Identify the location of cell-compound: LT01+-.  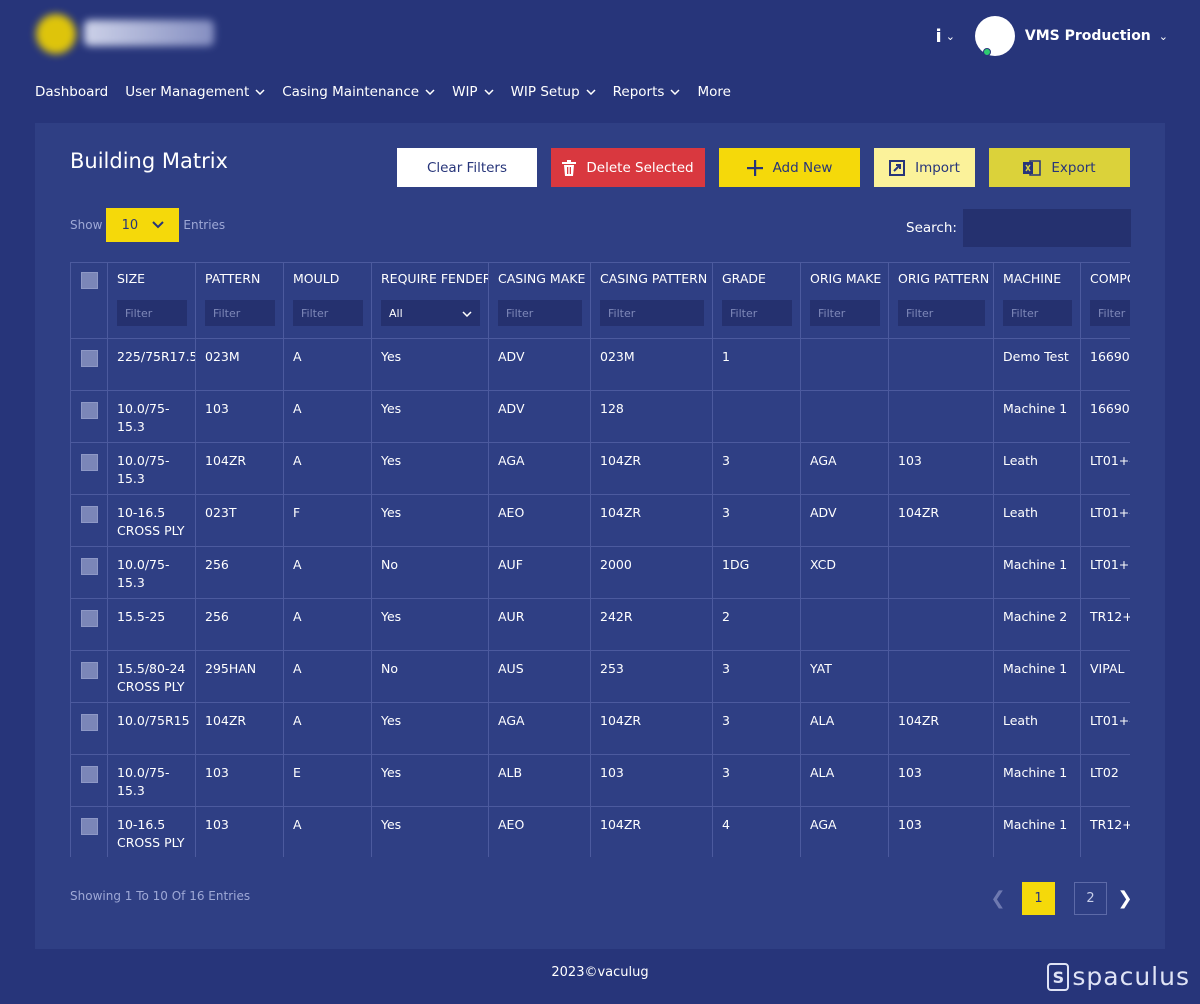
(1105, 468).